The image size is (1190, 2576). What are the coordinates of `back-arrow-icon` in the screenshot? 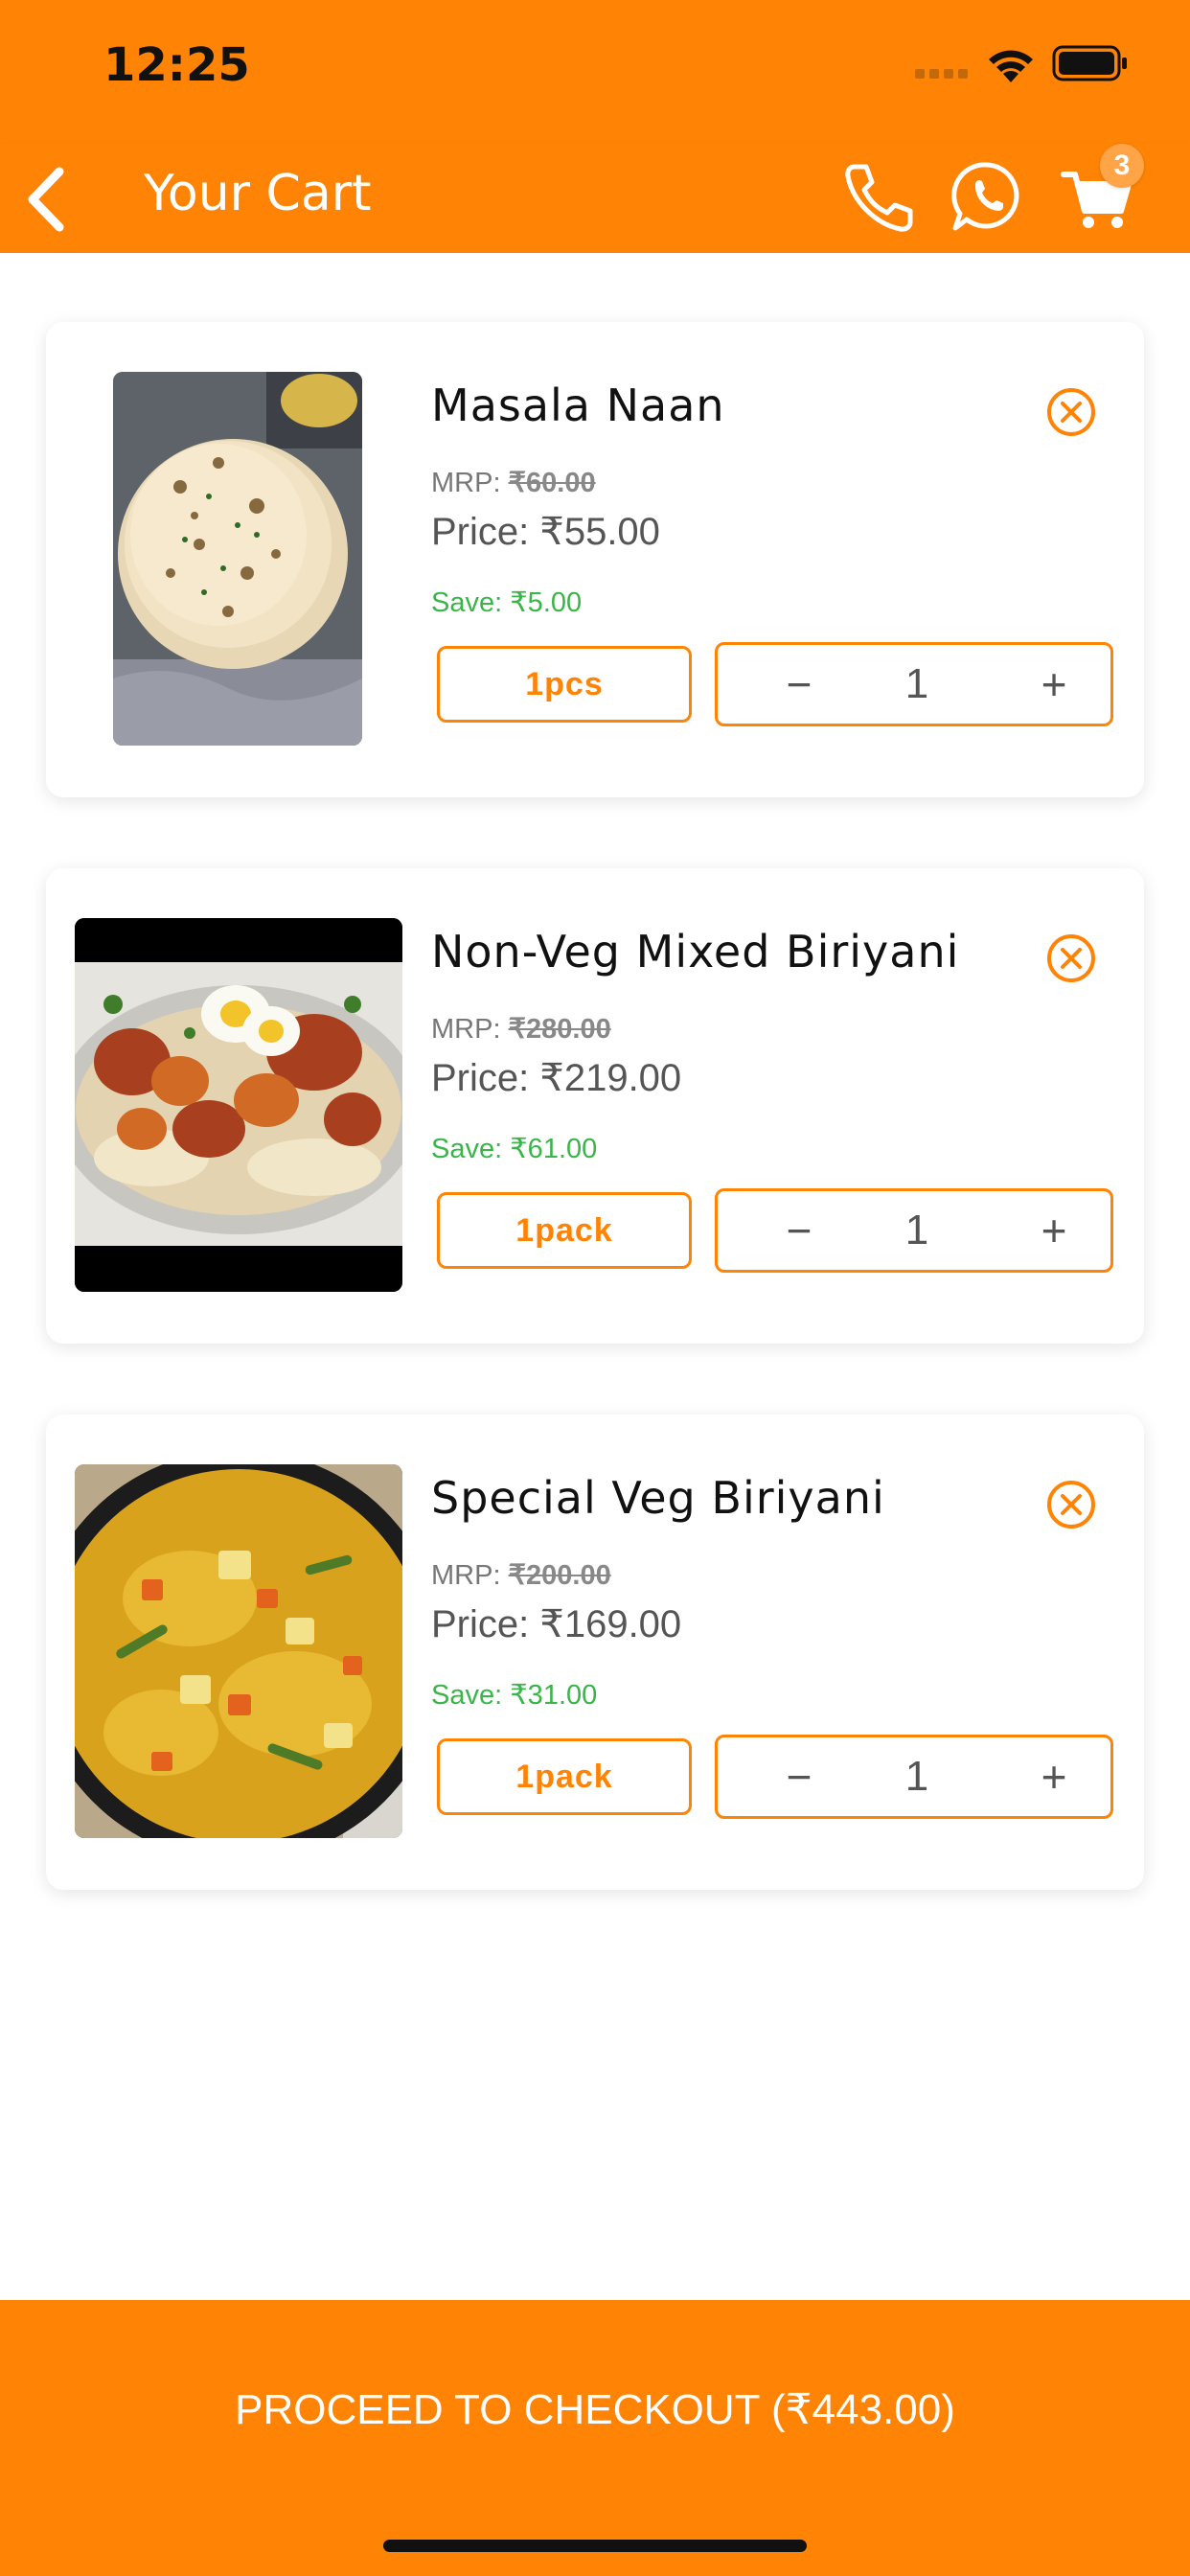 It's located at (48, 199).